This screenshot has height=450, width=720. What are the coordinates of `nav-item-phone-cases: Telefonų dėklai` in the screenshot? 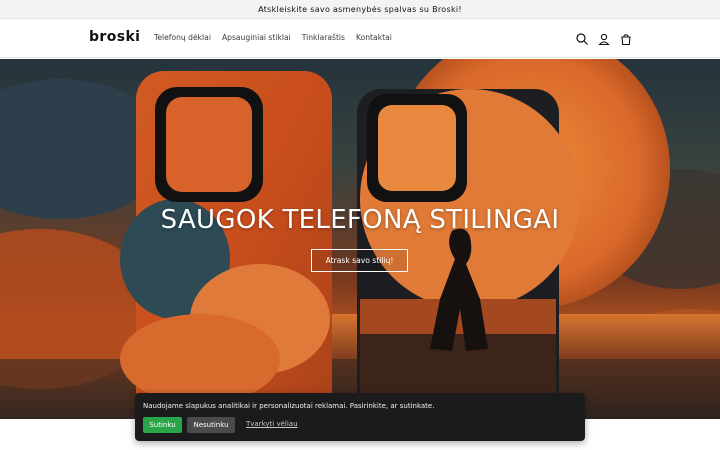 It's located at (182, 37).